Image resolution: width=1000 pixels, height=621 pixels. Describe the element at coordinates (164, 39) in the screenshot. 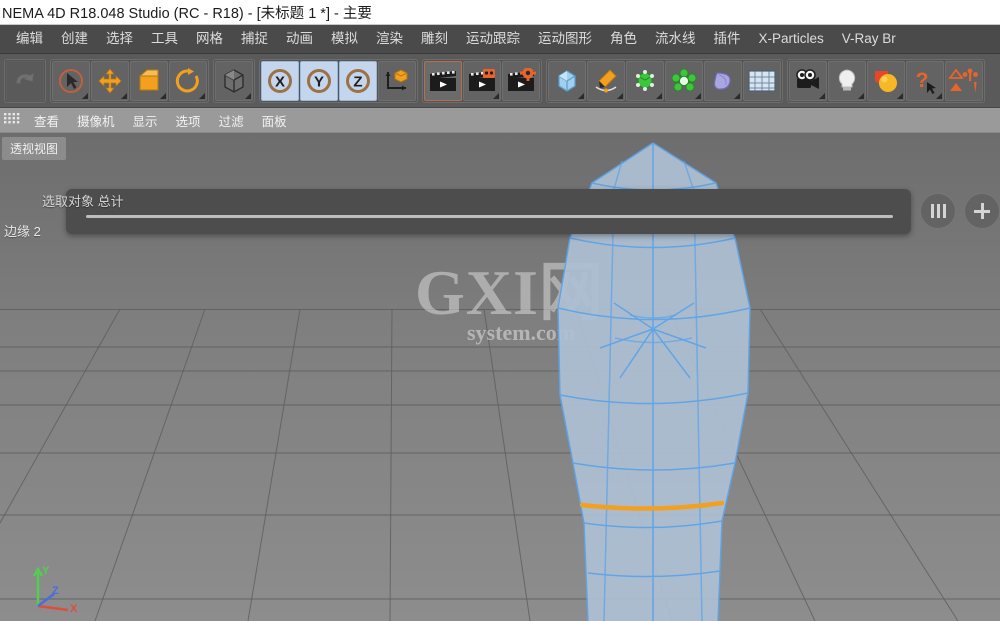

I see `menu-item-3: 工具` at that location.